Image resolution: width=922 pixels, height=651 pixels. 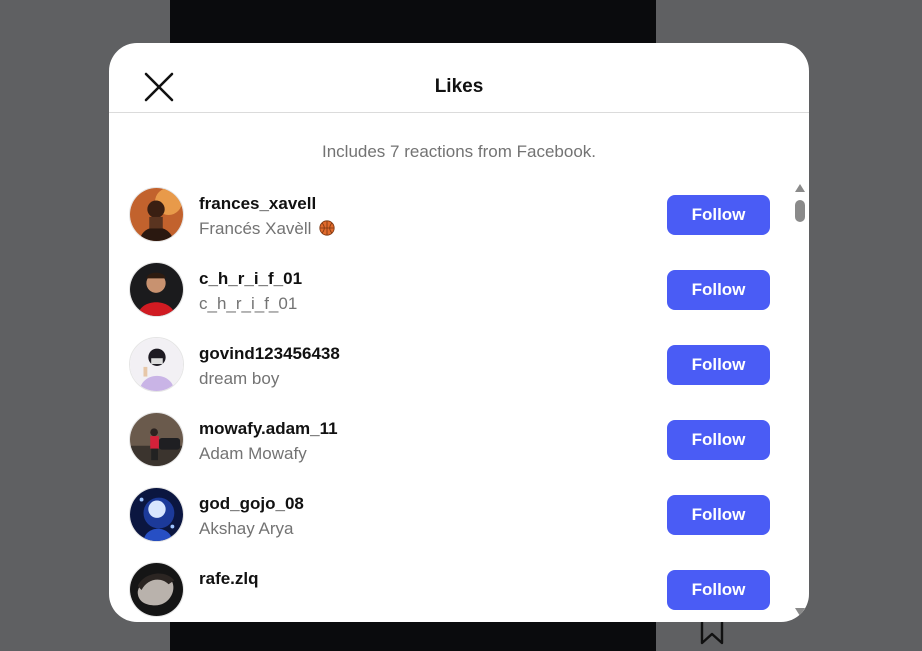 I want to click on list-item: c_h_r_i_f_01 c_h_r_i_f_01 Follow, so click(x=449, y=290).